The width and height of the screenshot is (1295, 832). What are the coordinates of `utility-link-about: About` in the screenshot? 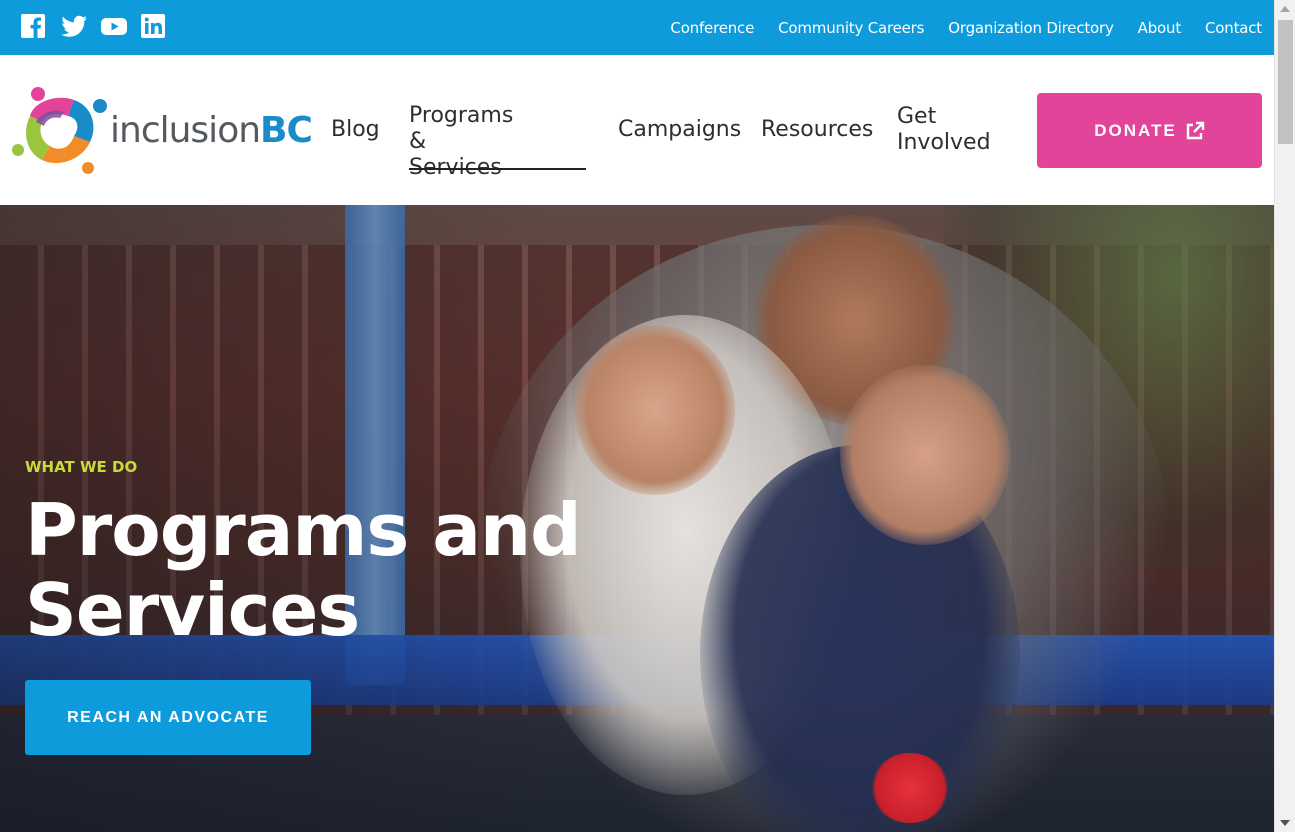 It's located at (1160, 28).